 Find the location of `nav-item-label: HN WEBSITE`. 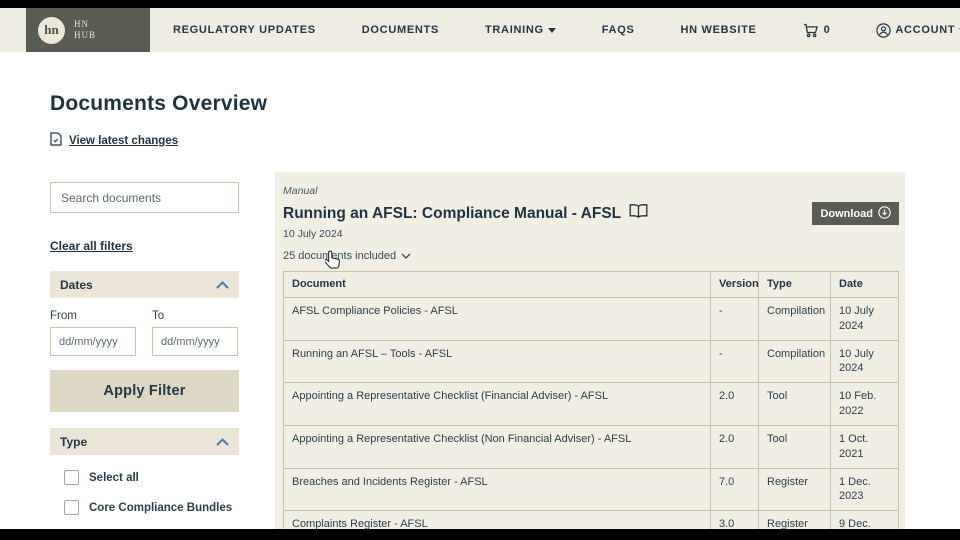

nav-item-label: HN WEBSITE is located at coordinates (718, 30).